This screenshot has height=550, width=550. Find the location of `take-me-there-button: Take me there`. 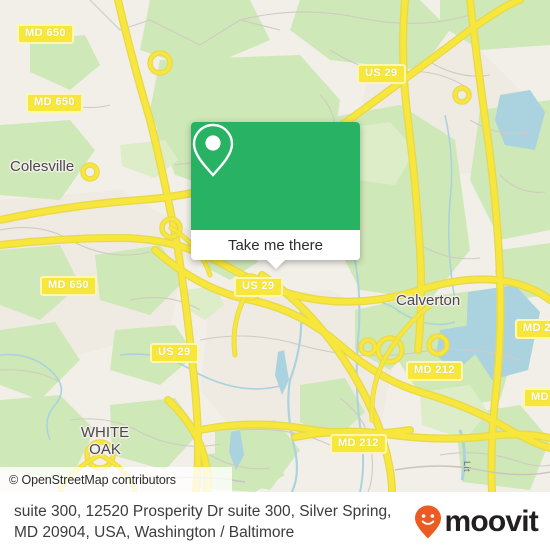

take-me-there-button: Take me there is located at coordinates (275, 245).